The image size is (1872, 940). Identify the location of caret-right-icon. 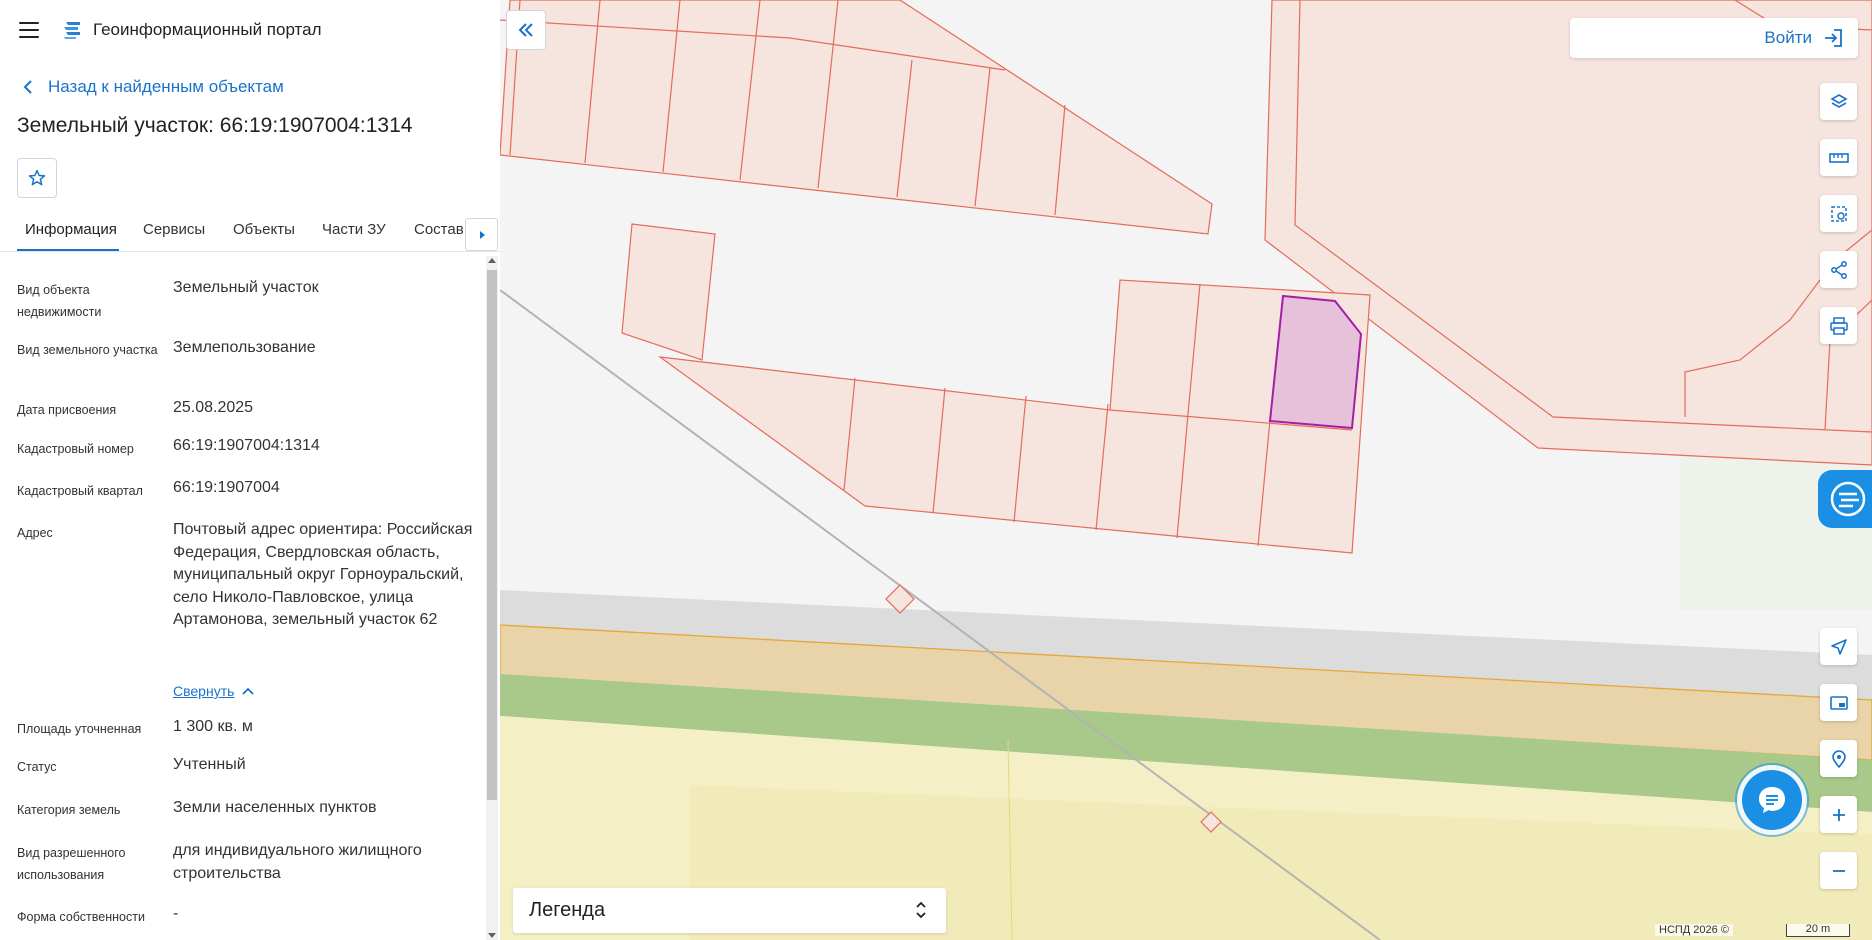
(482, 234).